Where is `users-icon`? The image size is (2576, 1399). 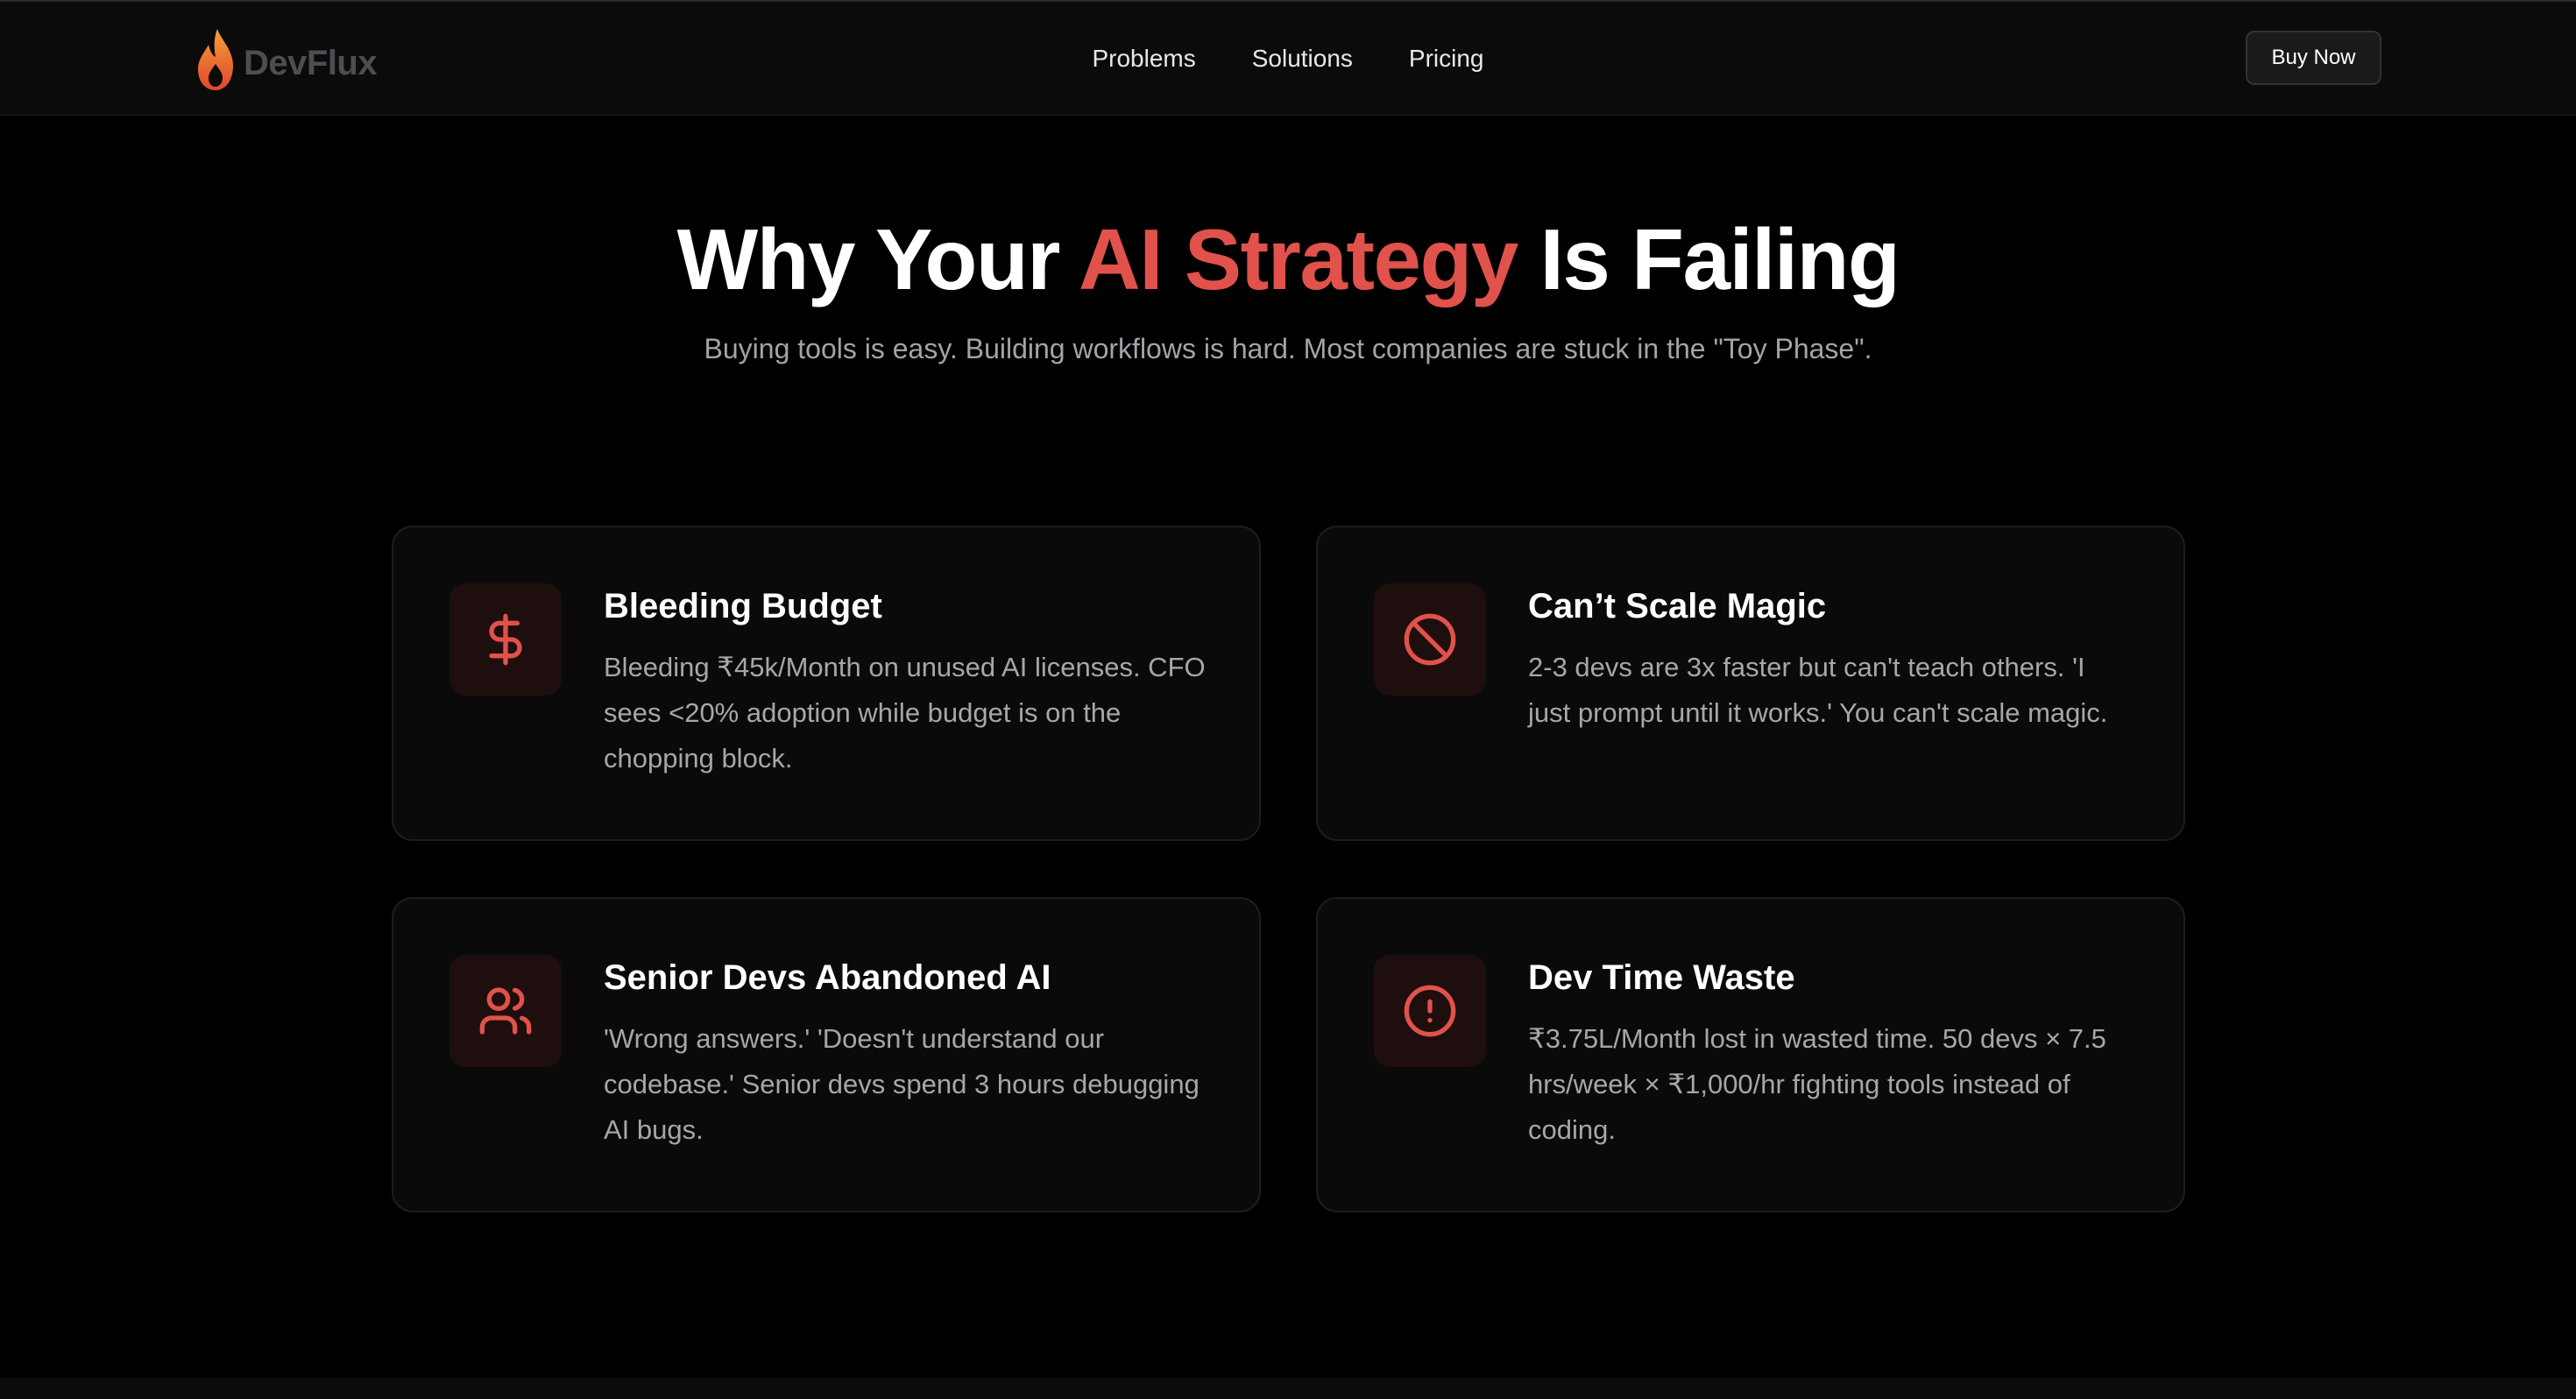
users-icon is located at coordinates (505, 1011).